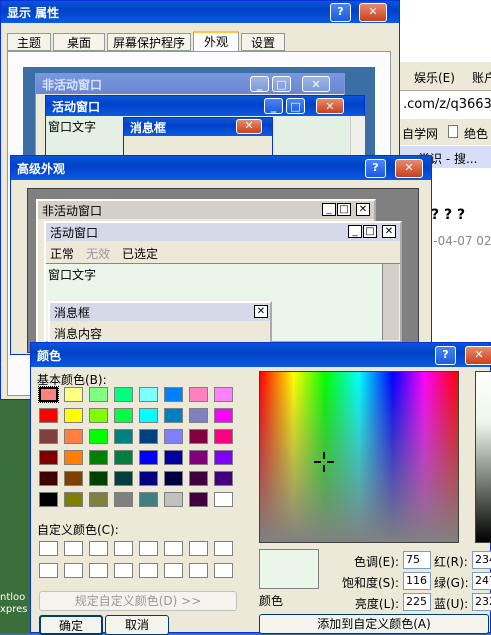  What do you see at coordinates (434, 77) in the screenshot?
I see `menu-entertainment: 娱乐(E)` at bounding box center [434, 77].